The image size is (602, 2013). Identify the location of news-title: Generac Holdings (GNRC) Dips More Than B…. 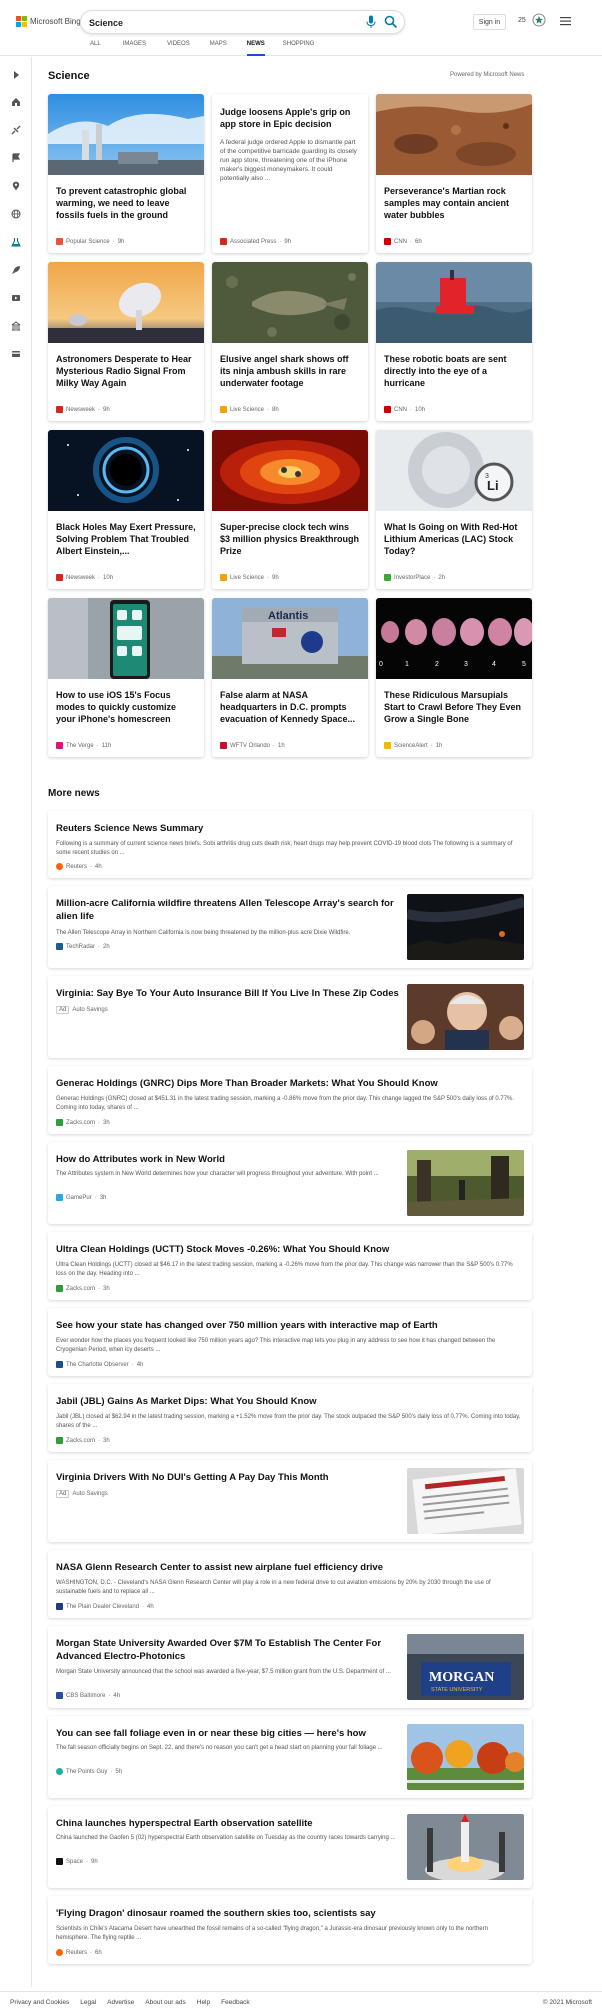
(289, 1083).